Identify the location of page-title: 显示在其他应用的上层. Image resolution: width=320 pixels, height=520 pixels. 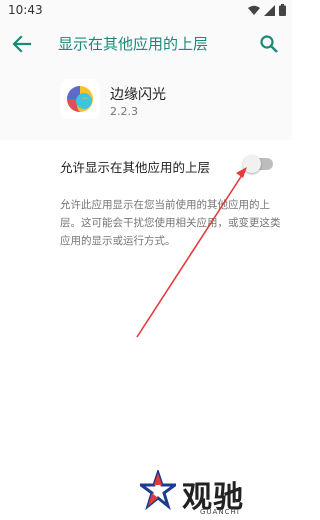
(133, 44).